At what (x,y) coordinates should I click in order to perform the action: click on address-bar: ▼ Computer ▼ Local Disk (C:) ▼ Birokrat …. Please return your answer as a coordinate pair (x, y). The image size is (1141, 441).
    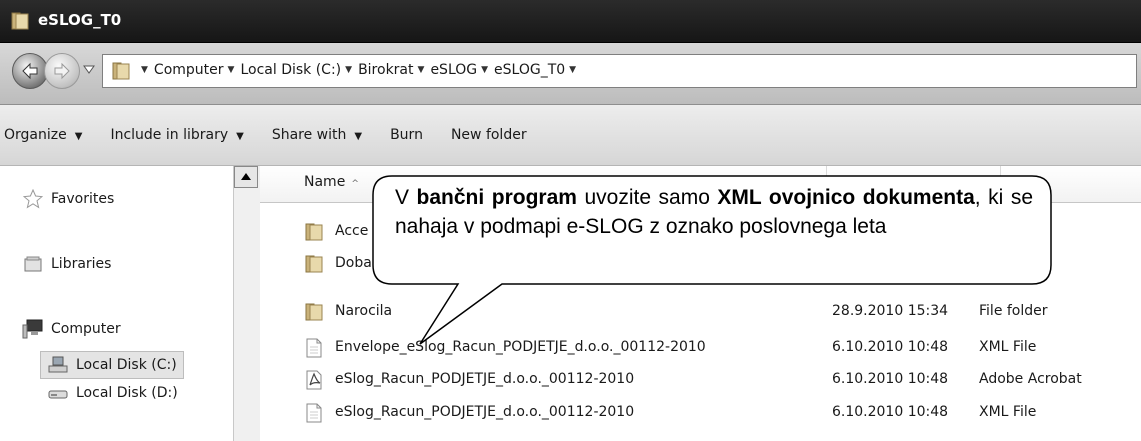
    Looking at the image, I should click on (619, 71).